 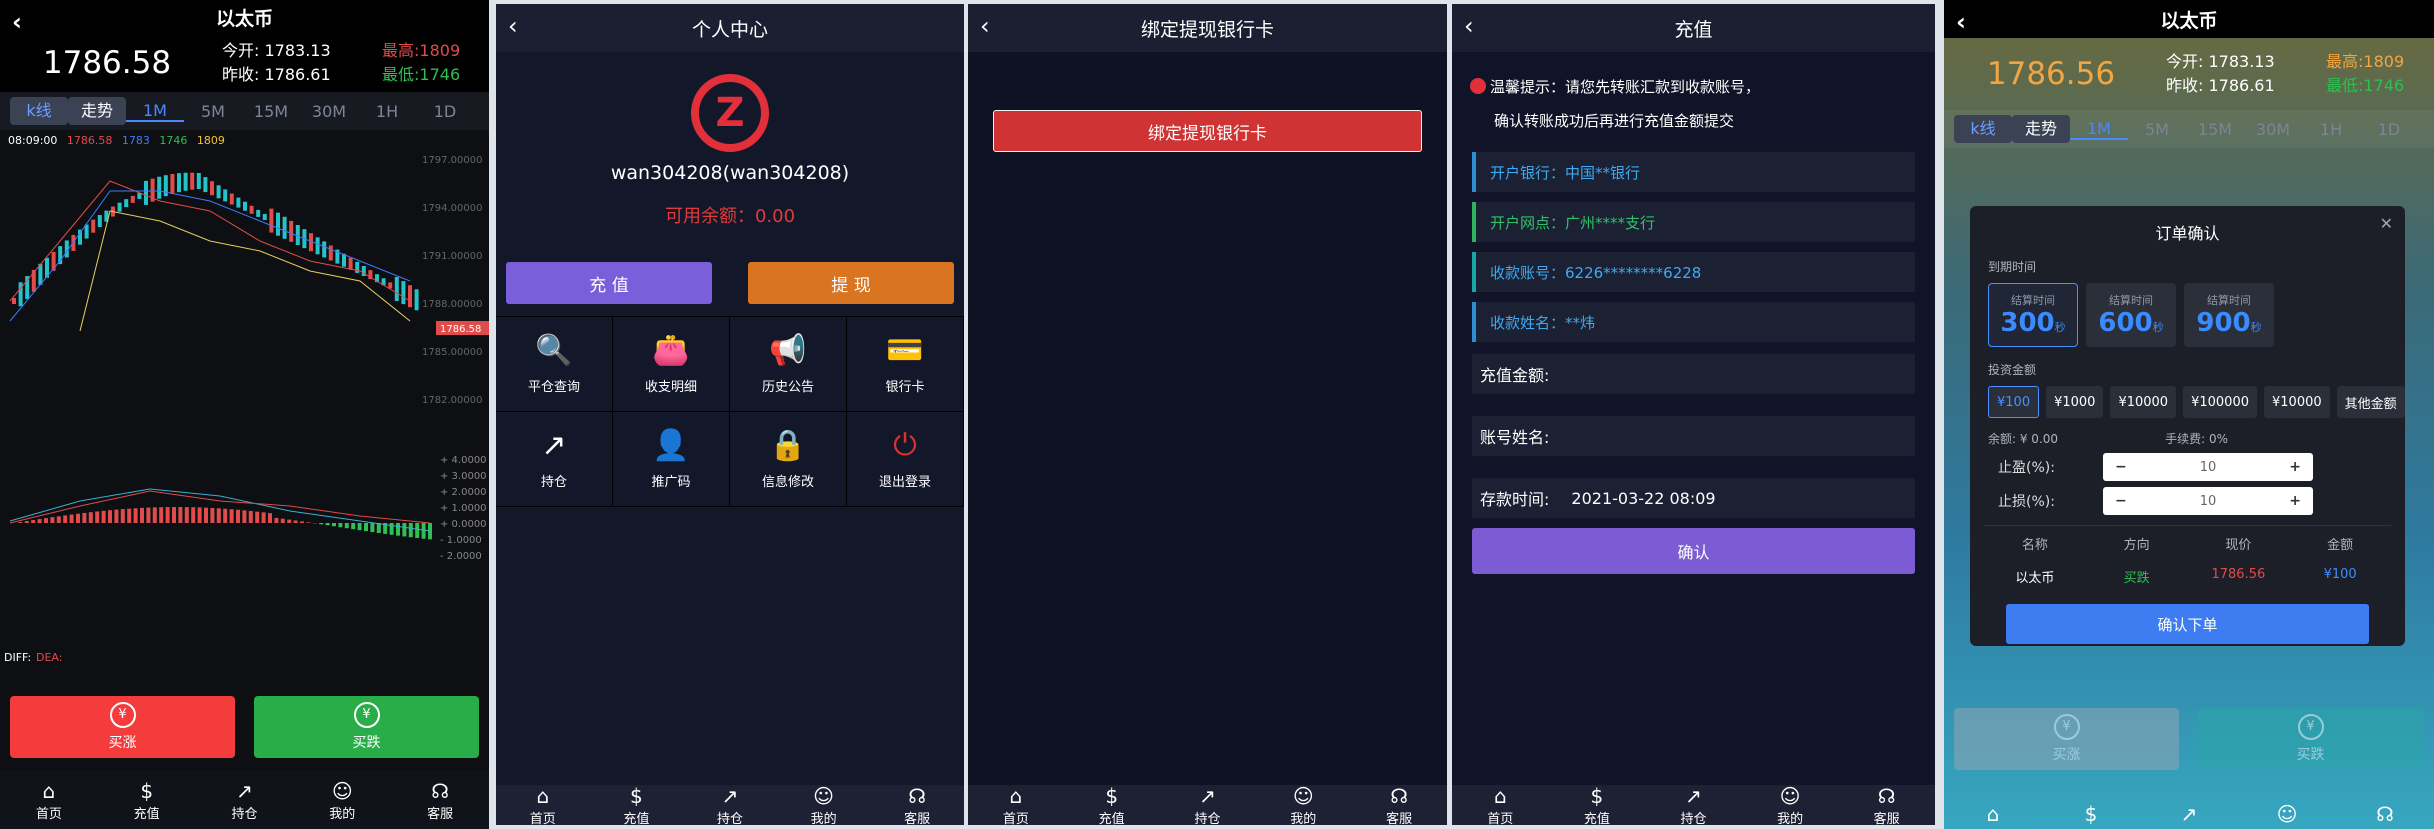 I want to click on tabbar-mine: ☺, so click(x=2287, y=814).